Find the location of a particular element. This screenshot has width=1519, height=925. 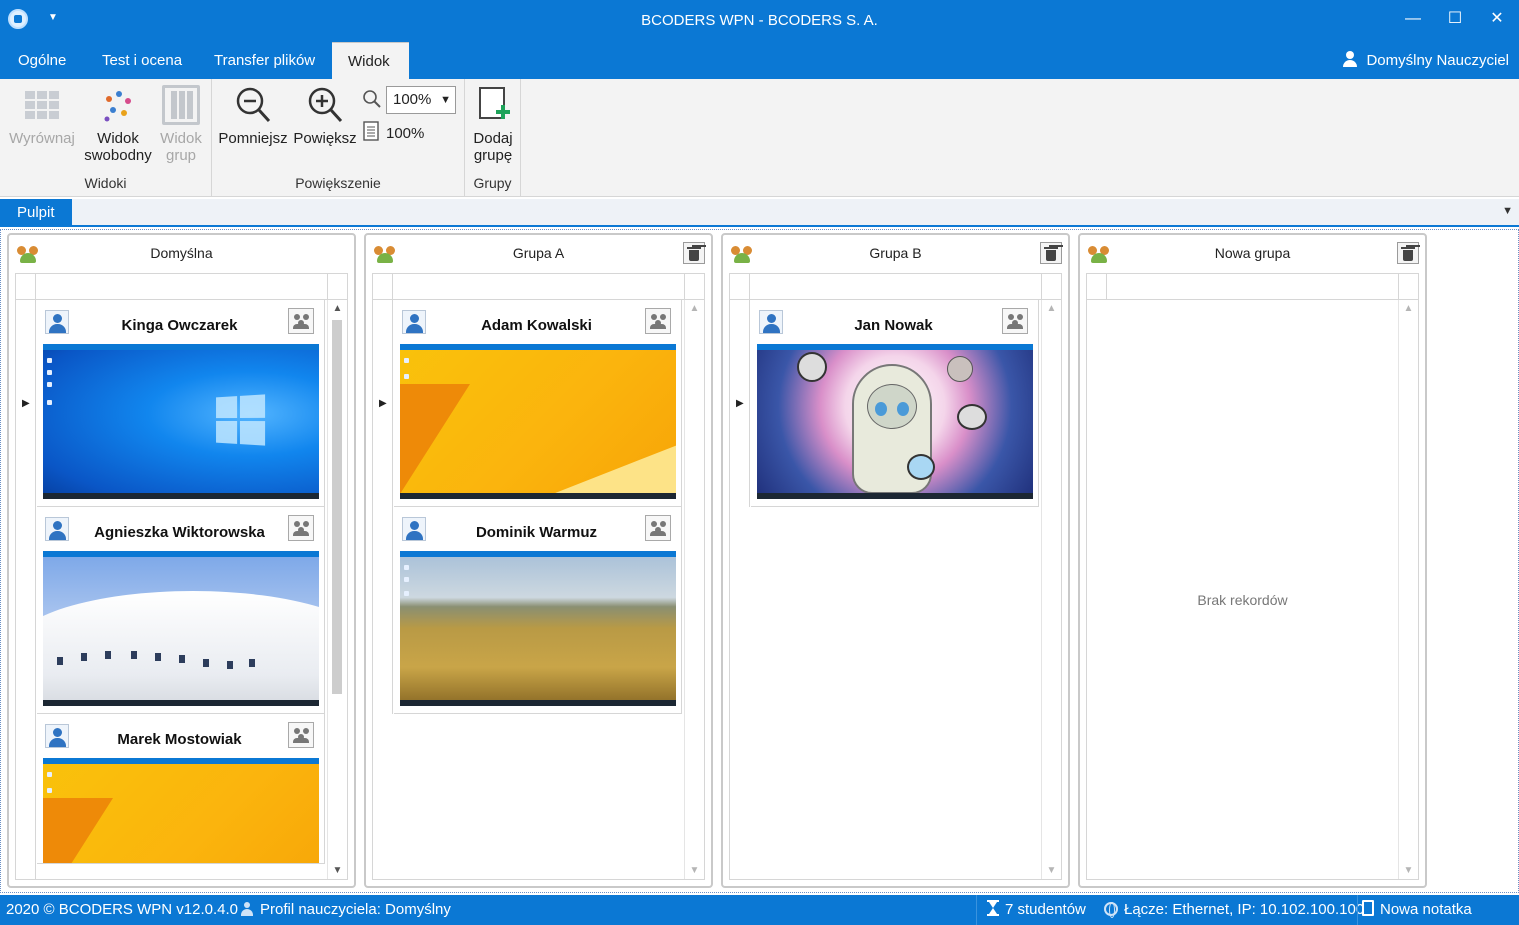

status-students-text: 7 studentów is located at coordinates (1045, 909).